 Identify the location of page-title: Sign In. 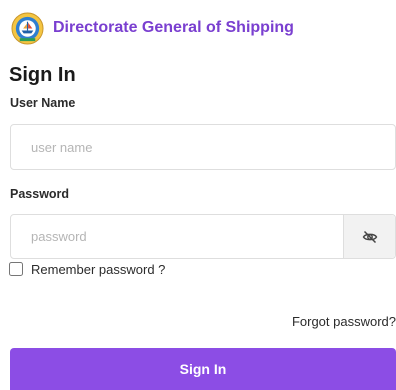
(42, 75).